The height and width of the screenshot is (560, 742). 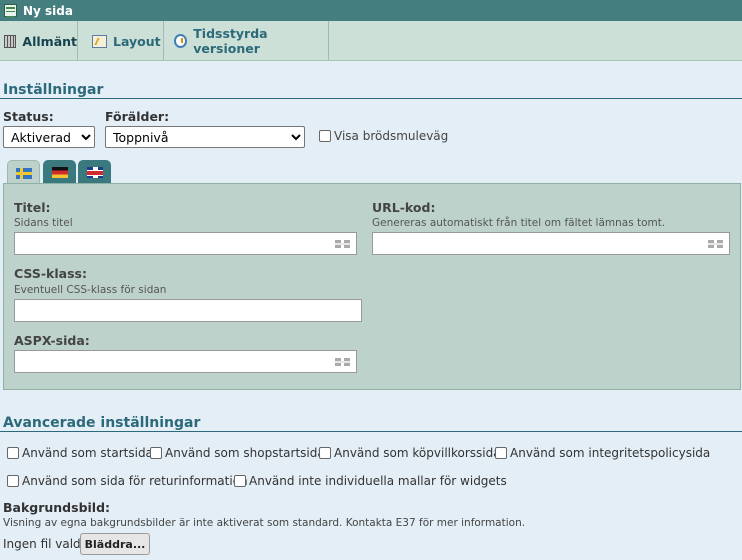 What do you see at coordinates (245, 453) in the screenshot?
I see `checkbox-label: Använd som shopstartsida` at bounding box center [245, 453].